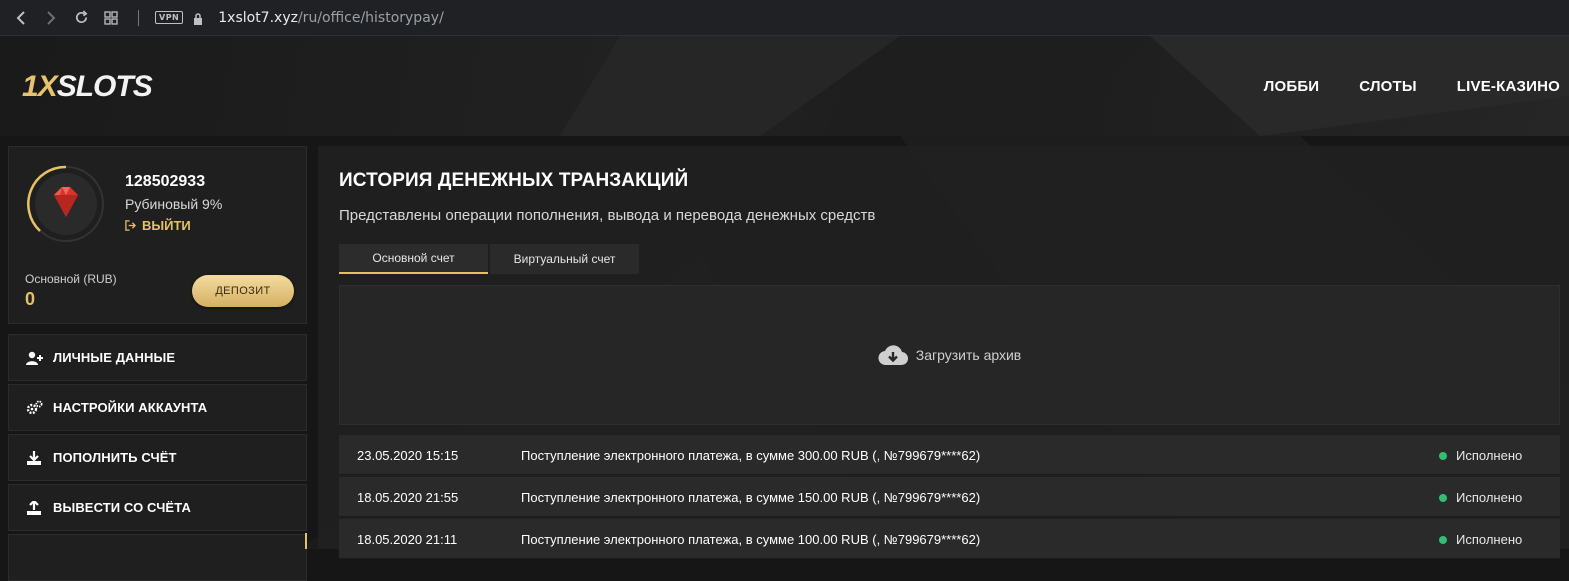 This screenshot has width=1569, height=581. I want to click on loyalty-level: Рубиновый 9%, so click(174, 204).